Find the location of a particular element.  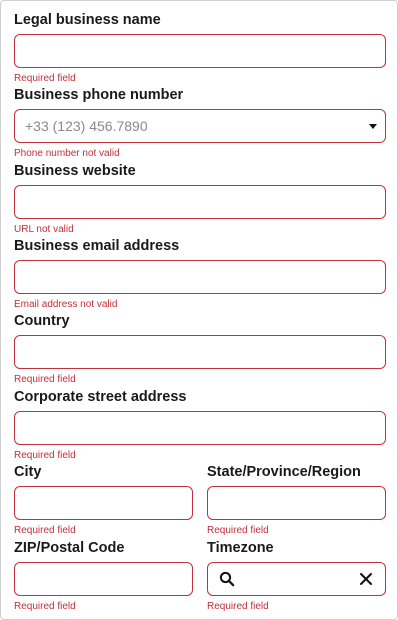

city-field: City Required field is located at coordinates (103, 499).